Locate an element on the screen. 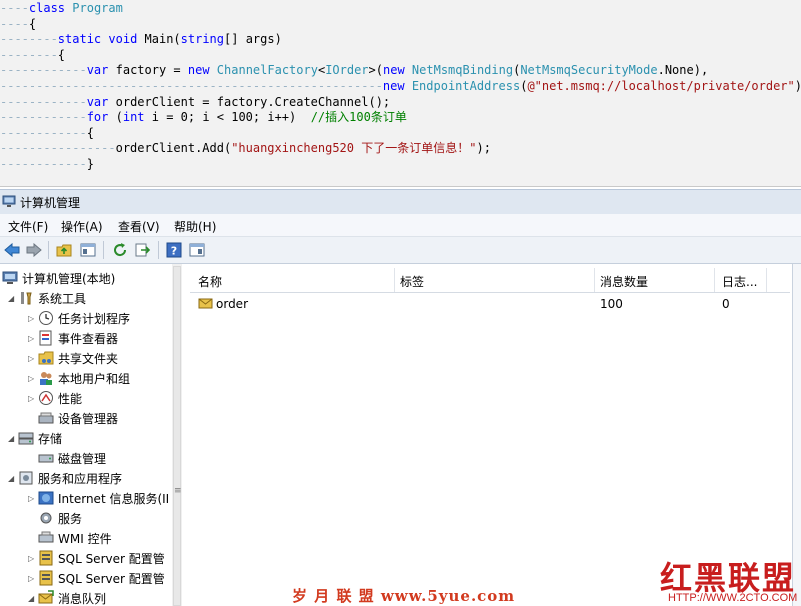 This screenshot has height=606, width=801. tree-scrollbar: ≡ is located at coordinates (177, 435).